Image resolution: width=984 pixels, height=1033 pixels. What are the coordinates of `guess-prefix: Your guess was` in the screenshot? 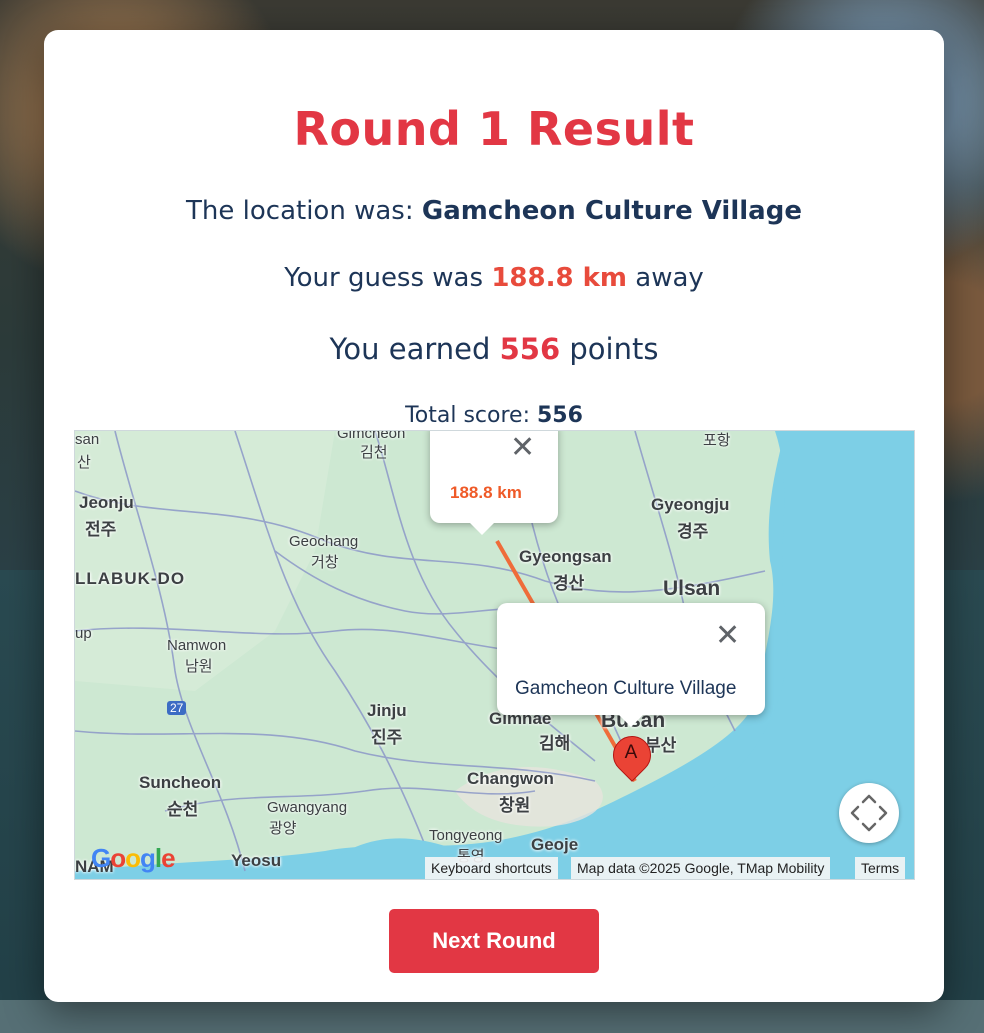 It's located at (384, 278).